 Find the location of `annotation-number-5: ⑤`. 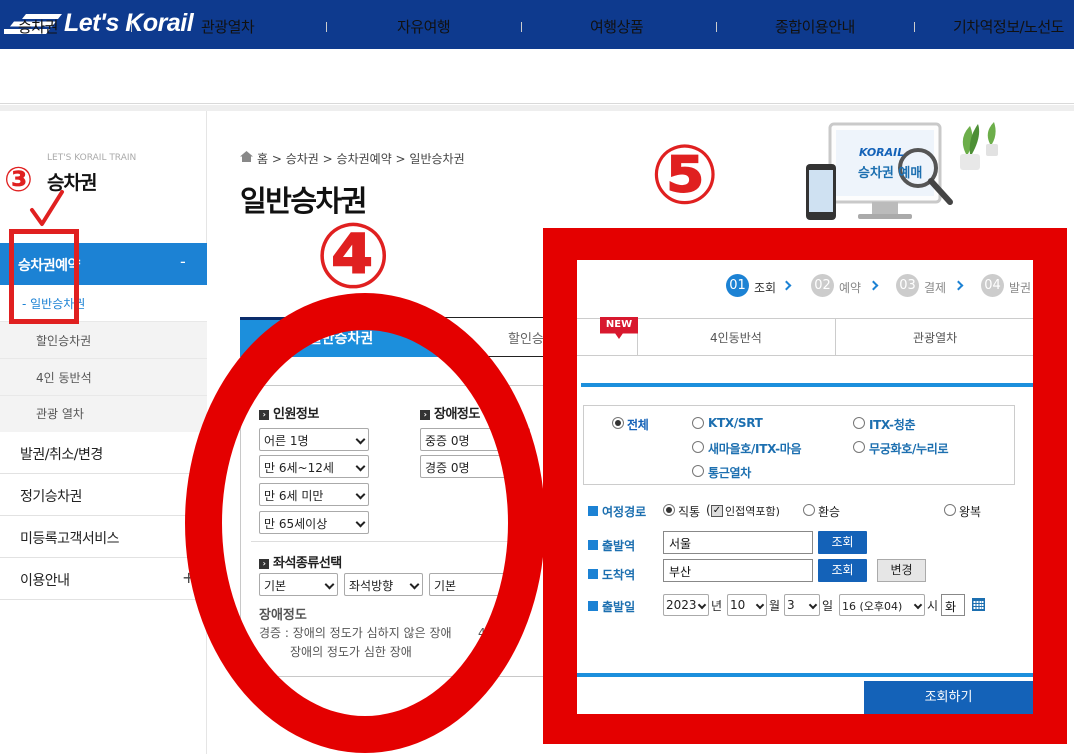

annotation-number-5: ⑤ is located at coordinates (685, 175).